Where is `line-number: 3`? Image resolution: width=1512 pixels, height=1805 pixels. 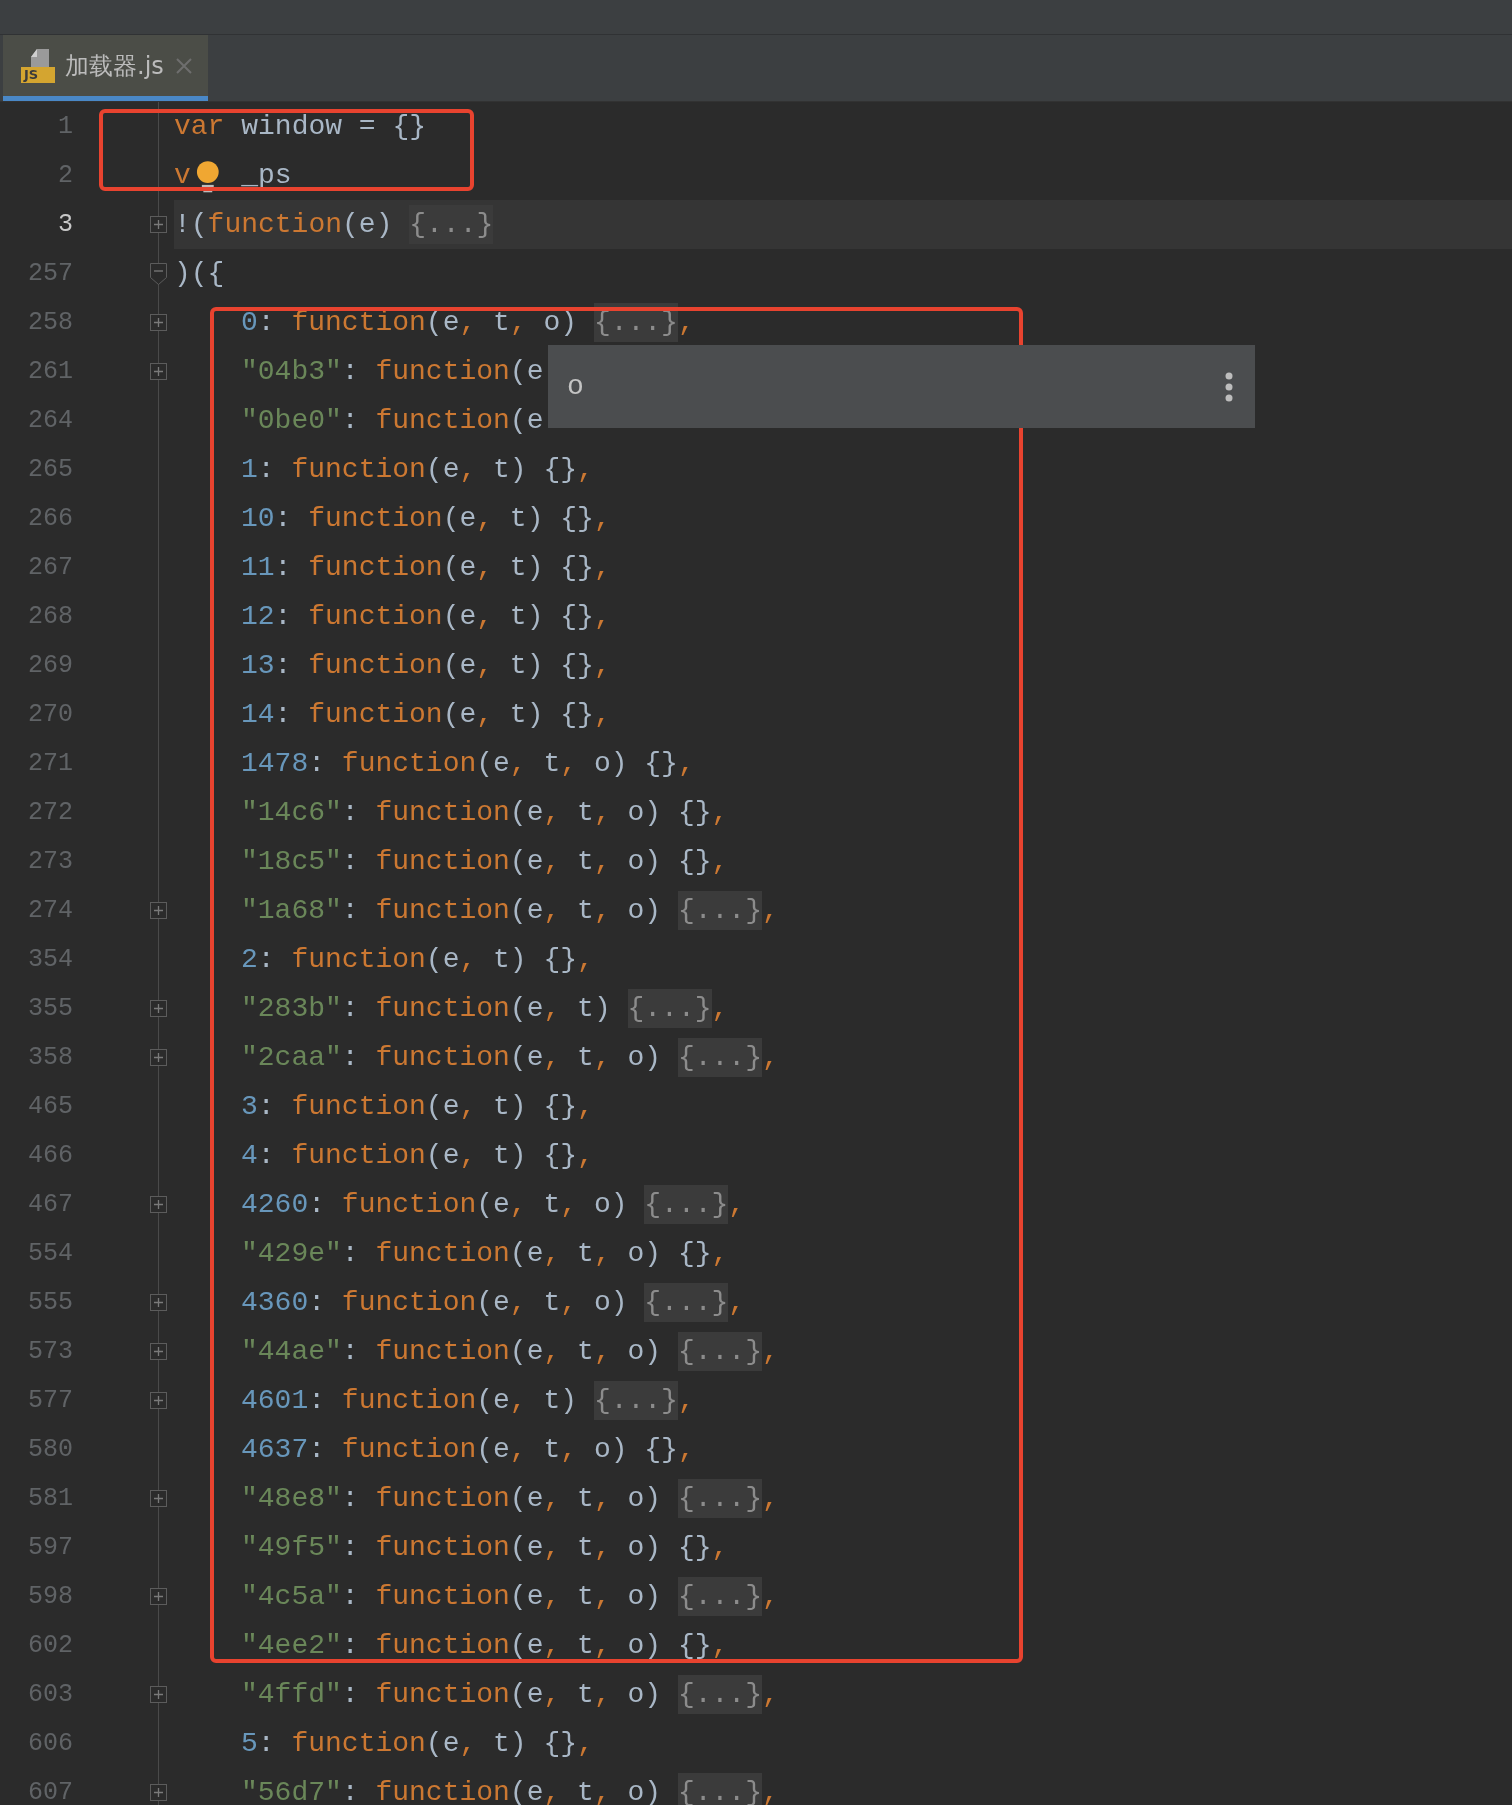 line-number: 3 is located at coordinates (65, 224).